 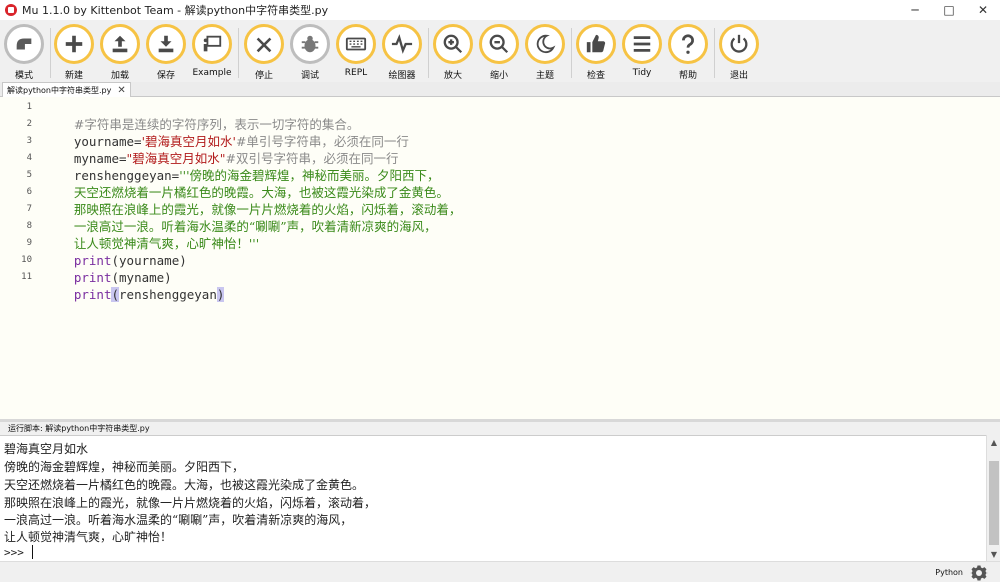 I want to click on paren-token-highlighted: (, so click(x=115, y=294).